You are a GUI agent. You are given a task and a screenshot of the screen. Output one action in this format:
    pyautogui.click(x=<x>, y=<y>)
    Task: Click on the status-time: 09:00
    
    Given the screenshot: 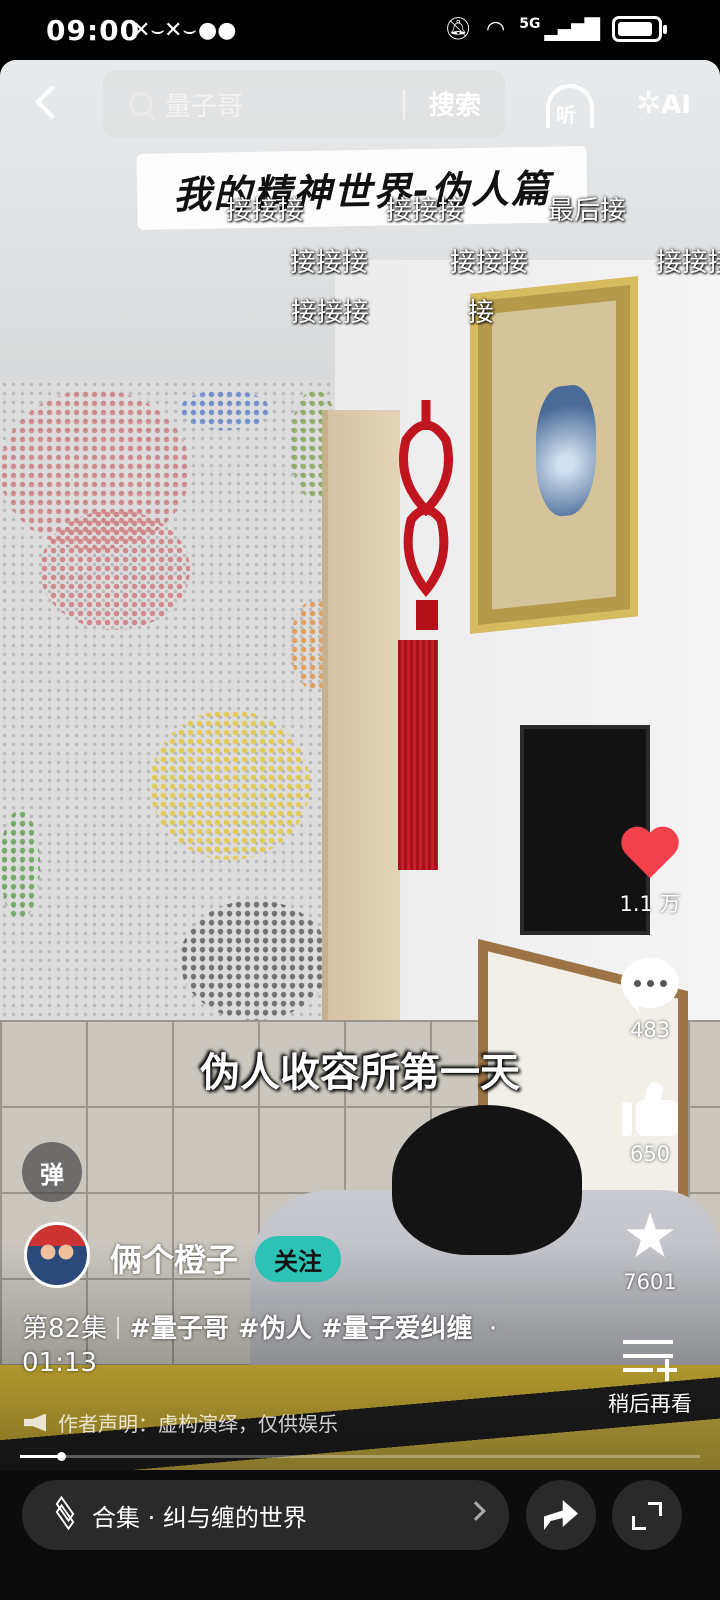 What is the action you would take?
    pyautogui.click(x=93, y=30)
    